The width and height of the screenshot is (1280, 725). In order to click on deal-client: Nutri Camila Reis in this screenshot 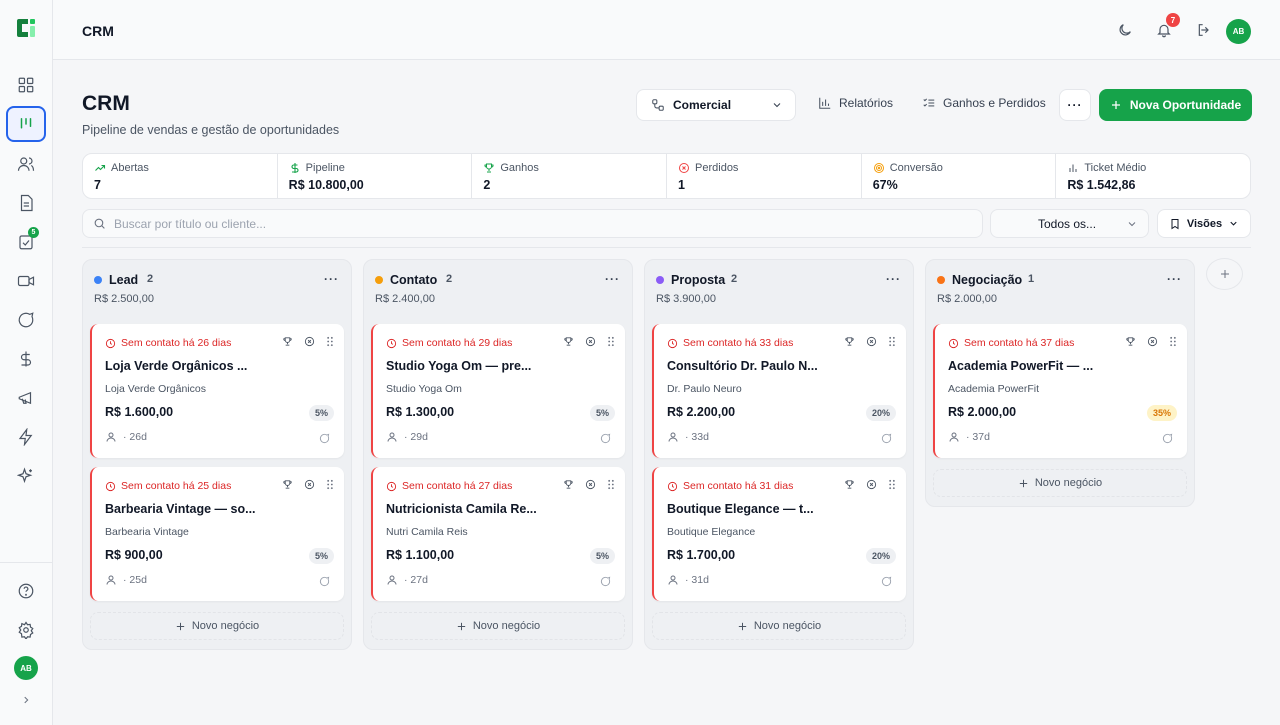, I will do `click(427, 532)`.